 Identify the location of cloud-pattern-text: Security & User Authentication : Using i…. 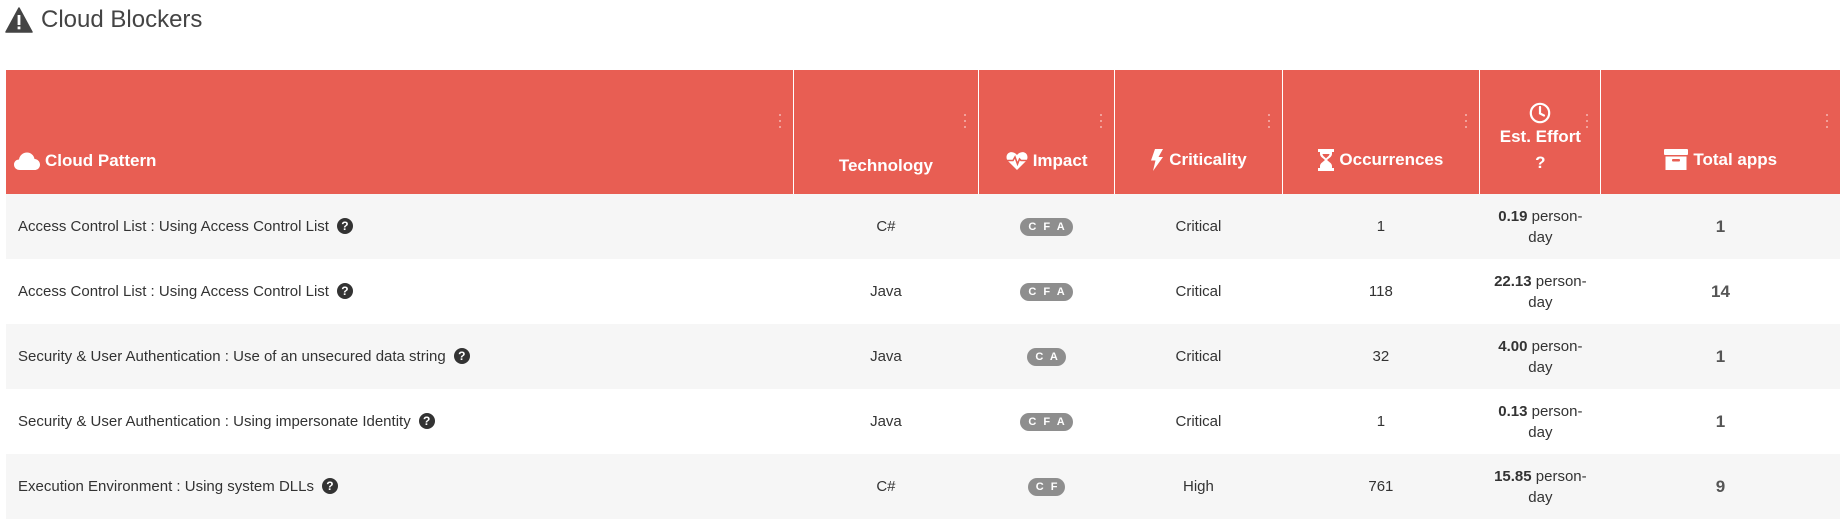
(214, 421).